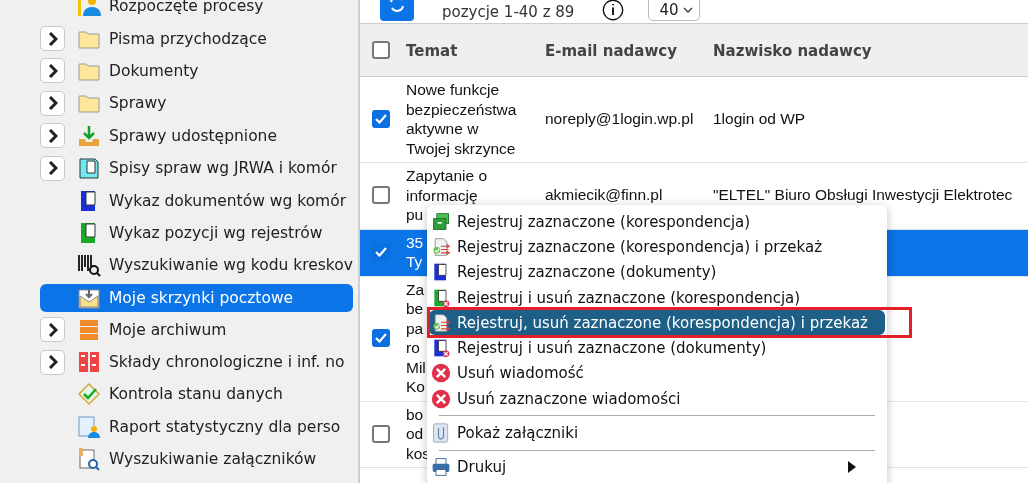 This screenshot has width=1028, height=483. Describe the element at coordinates (453, 90) in the screenshot. I see `subject-text: Nowe funkcje` at that location.